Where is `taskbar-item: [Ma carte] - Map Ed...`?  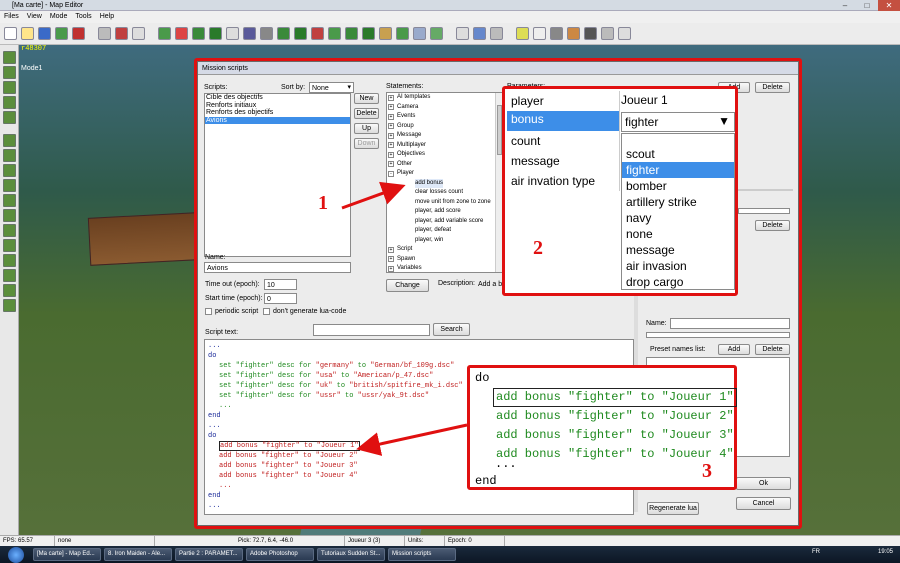 taskbar-item: [Ma carte] - Map Ed... is located at coordinates (67, 554).